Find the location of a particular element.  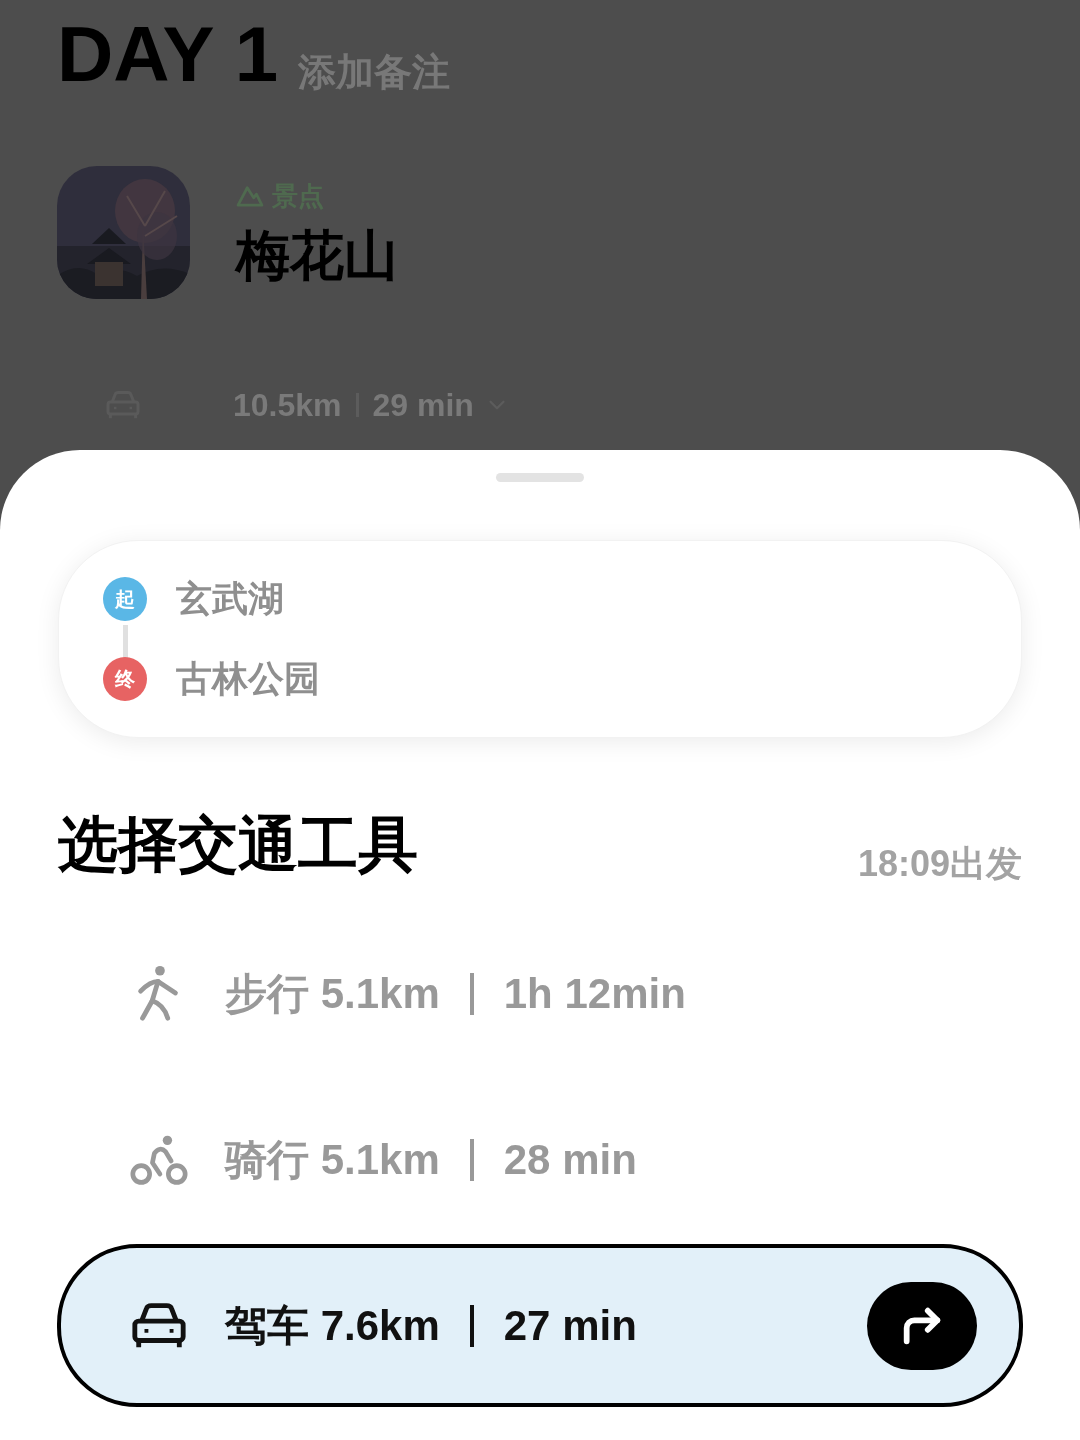

mode-duration: 27 min is located at coordinates (570, 1325).